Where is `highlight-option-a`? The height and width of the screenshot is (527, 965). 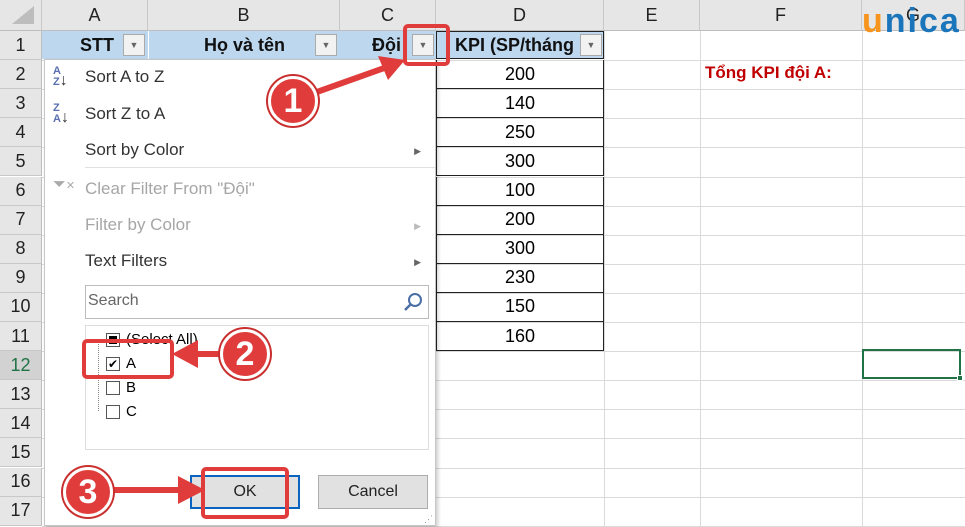
highlight-option-a is located at coordinates (128, 359).